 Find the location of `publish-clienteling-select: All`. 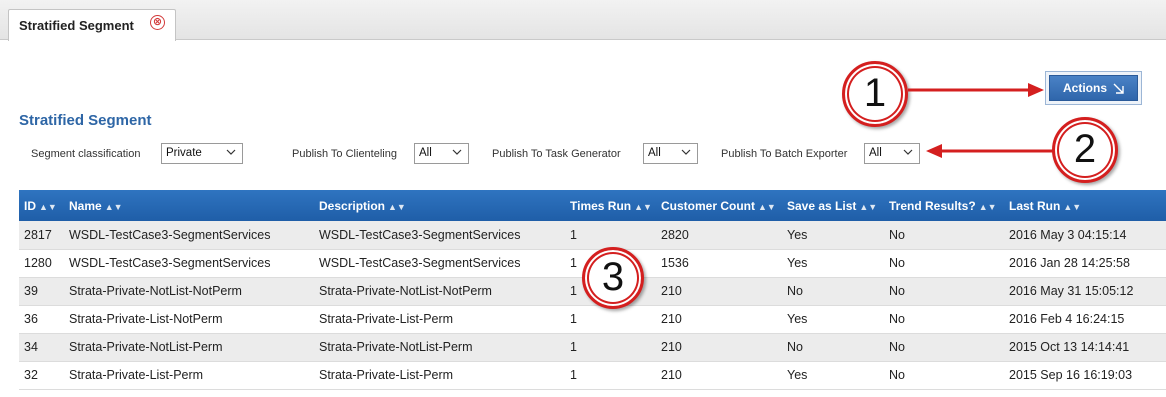

publish-clienteling-select: All is located at coordinates (441, 153).